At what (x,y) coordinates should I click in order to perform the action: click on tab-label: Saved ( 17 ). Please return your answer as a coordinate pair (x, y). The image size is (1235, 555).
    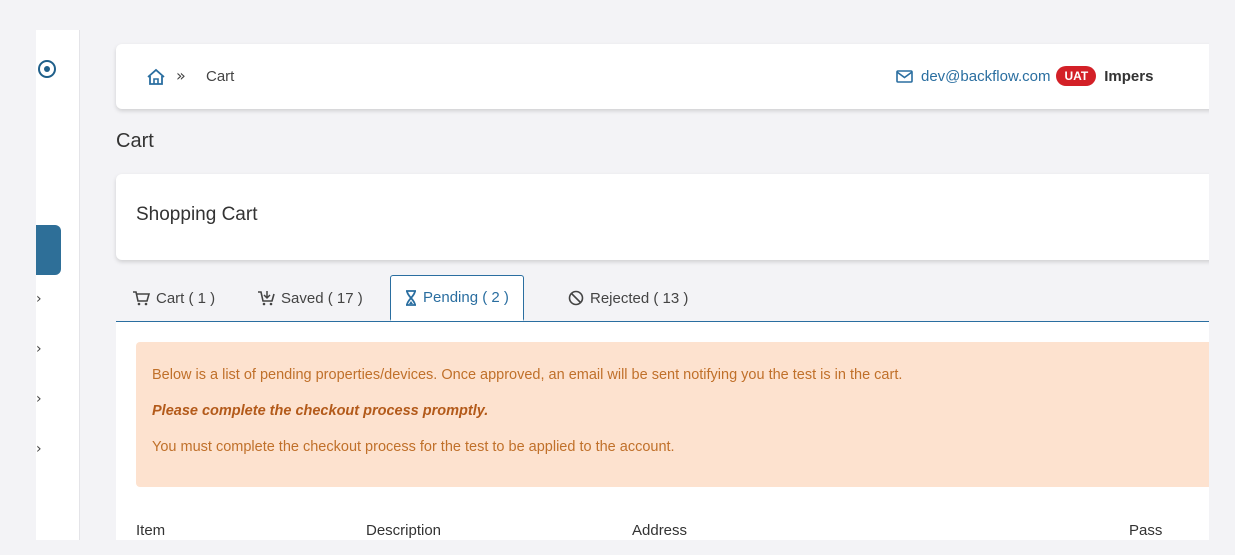
    Looking at the image, I should click on (322, 298).